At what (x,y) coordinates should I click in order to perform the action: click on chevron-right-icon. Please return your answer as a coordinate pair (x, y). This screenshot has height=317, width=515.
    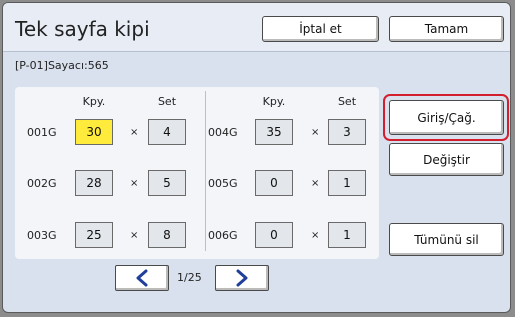
    Looking at the image, I should click on (242, 278).